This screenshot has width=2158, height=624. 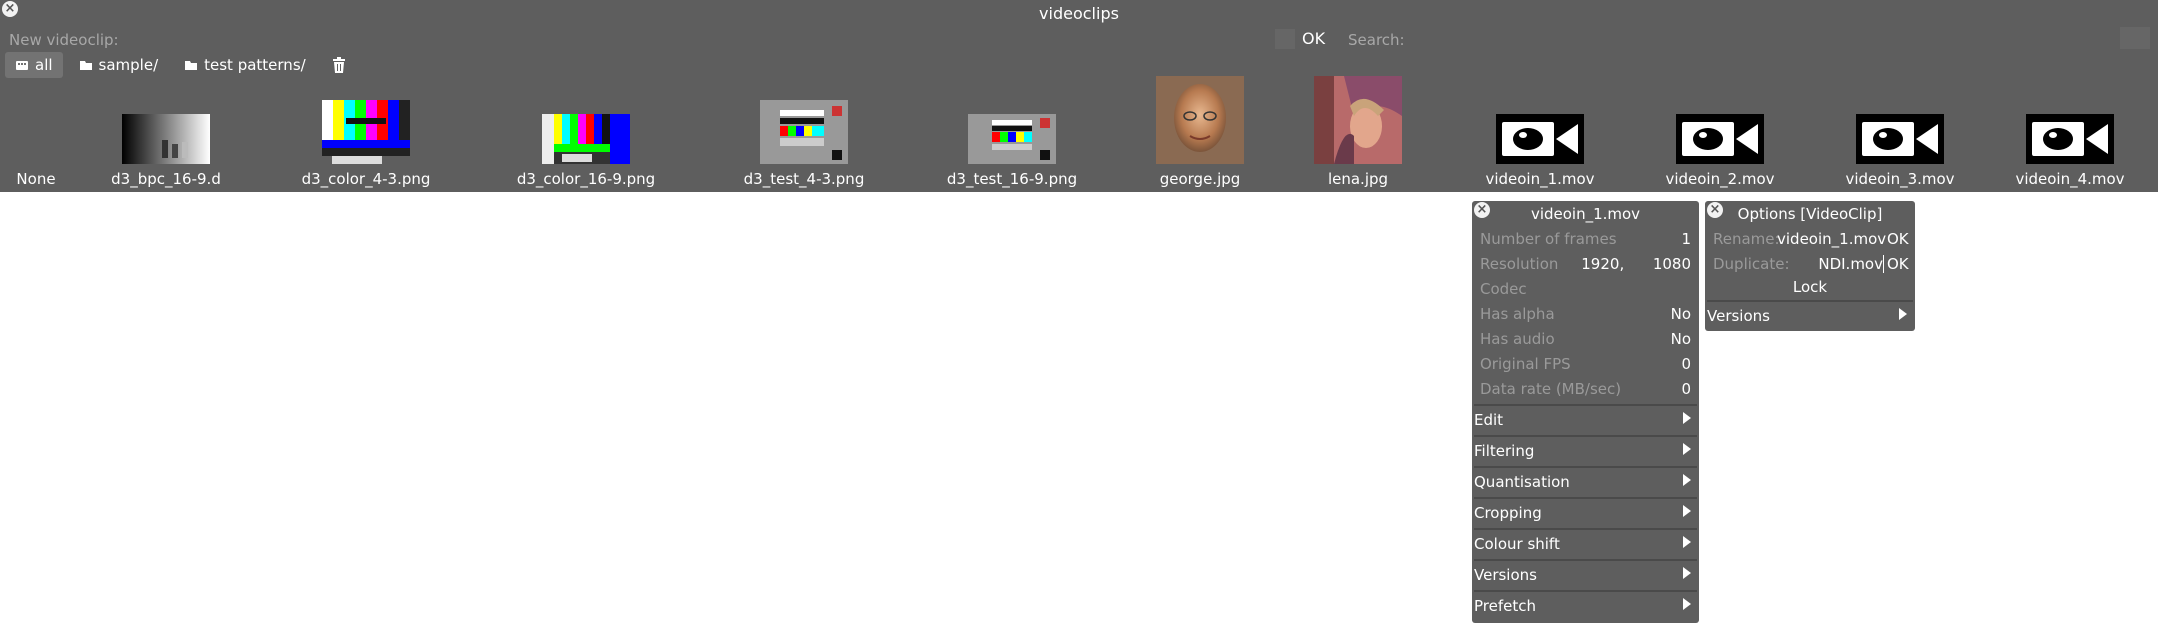 I want to click on clip-name: videoin_4.mov, so click(x=2070, y=179).